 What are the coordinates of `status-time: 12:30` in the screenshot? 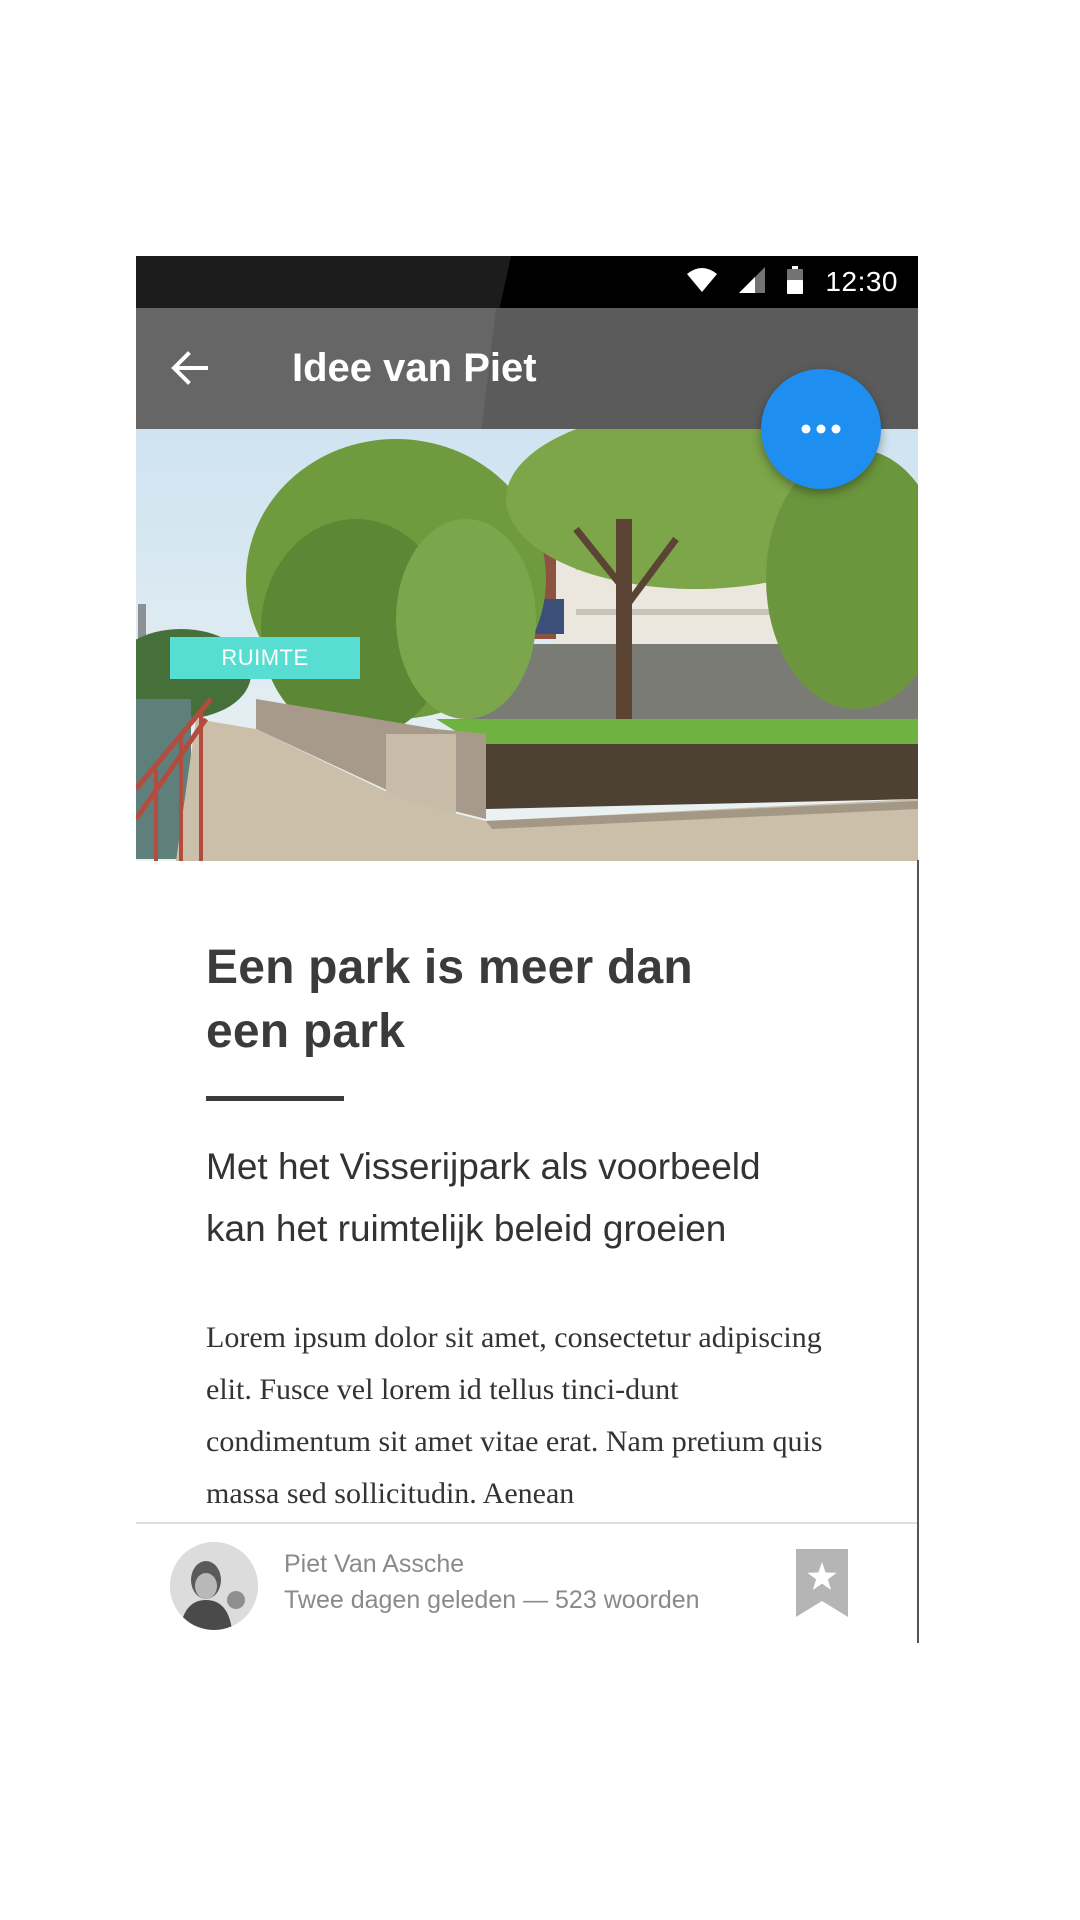 It's located at (861, 281).